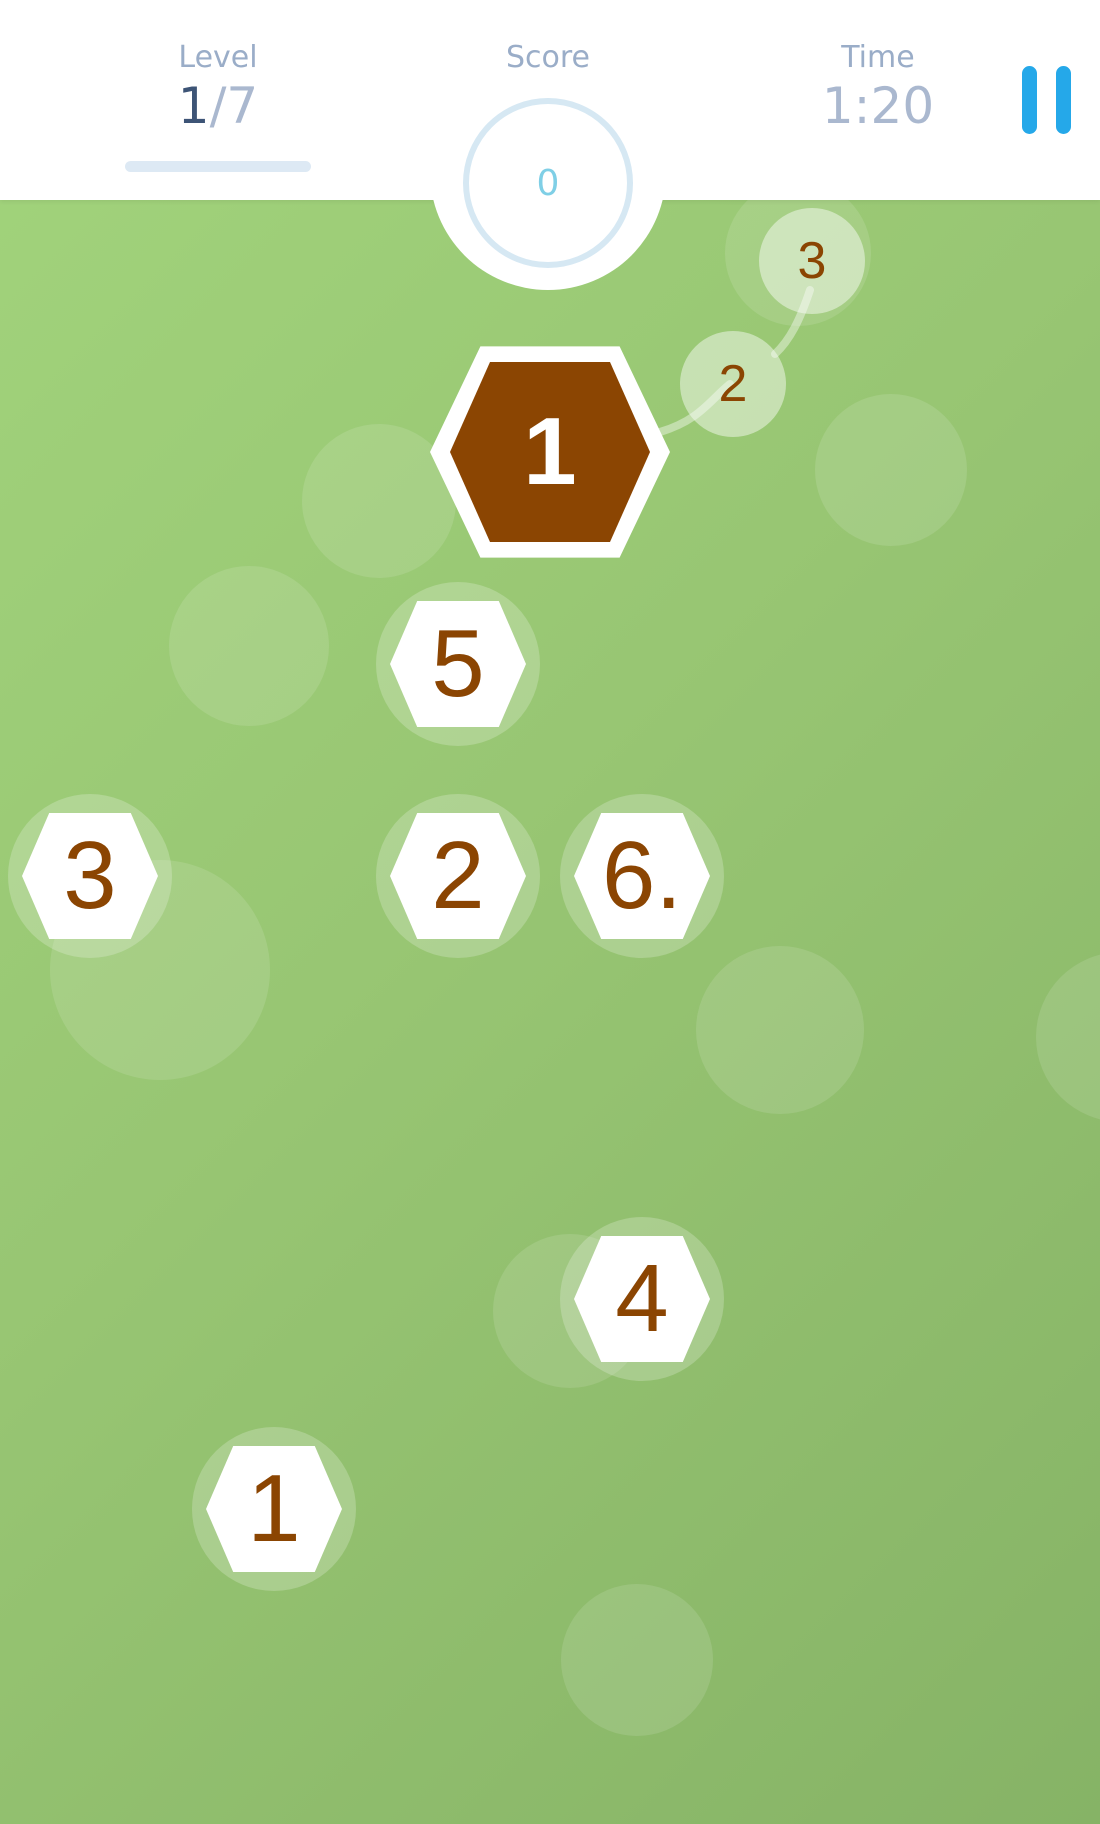 The height and width of the screenshot is (1824, 1100). What do you see at coordinates (878, 57) in the screenshot?
I see `time-label: Time` at bounding box center [878, 57].